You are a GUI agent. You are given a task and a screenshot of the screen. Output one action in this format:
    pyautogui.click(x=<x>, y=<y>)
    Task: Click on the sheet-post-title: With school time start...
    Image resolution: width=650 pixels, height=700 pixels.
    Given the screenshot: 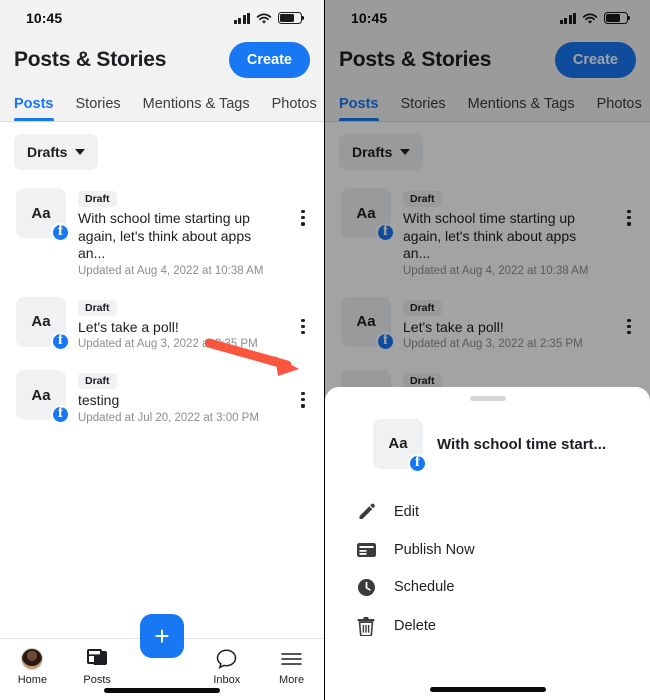 What is the action you would take?
    pyautogui.click(x=522, y=444)
    